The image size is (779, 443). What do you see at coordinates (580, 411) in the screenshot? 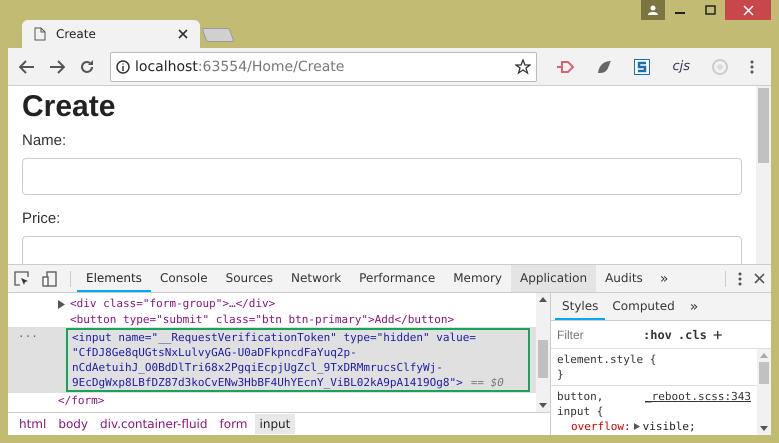
I see `css-selector: input {` at bounding box center [580, 411].